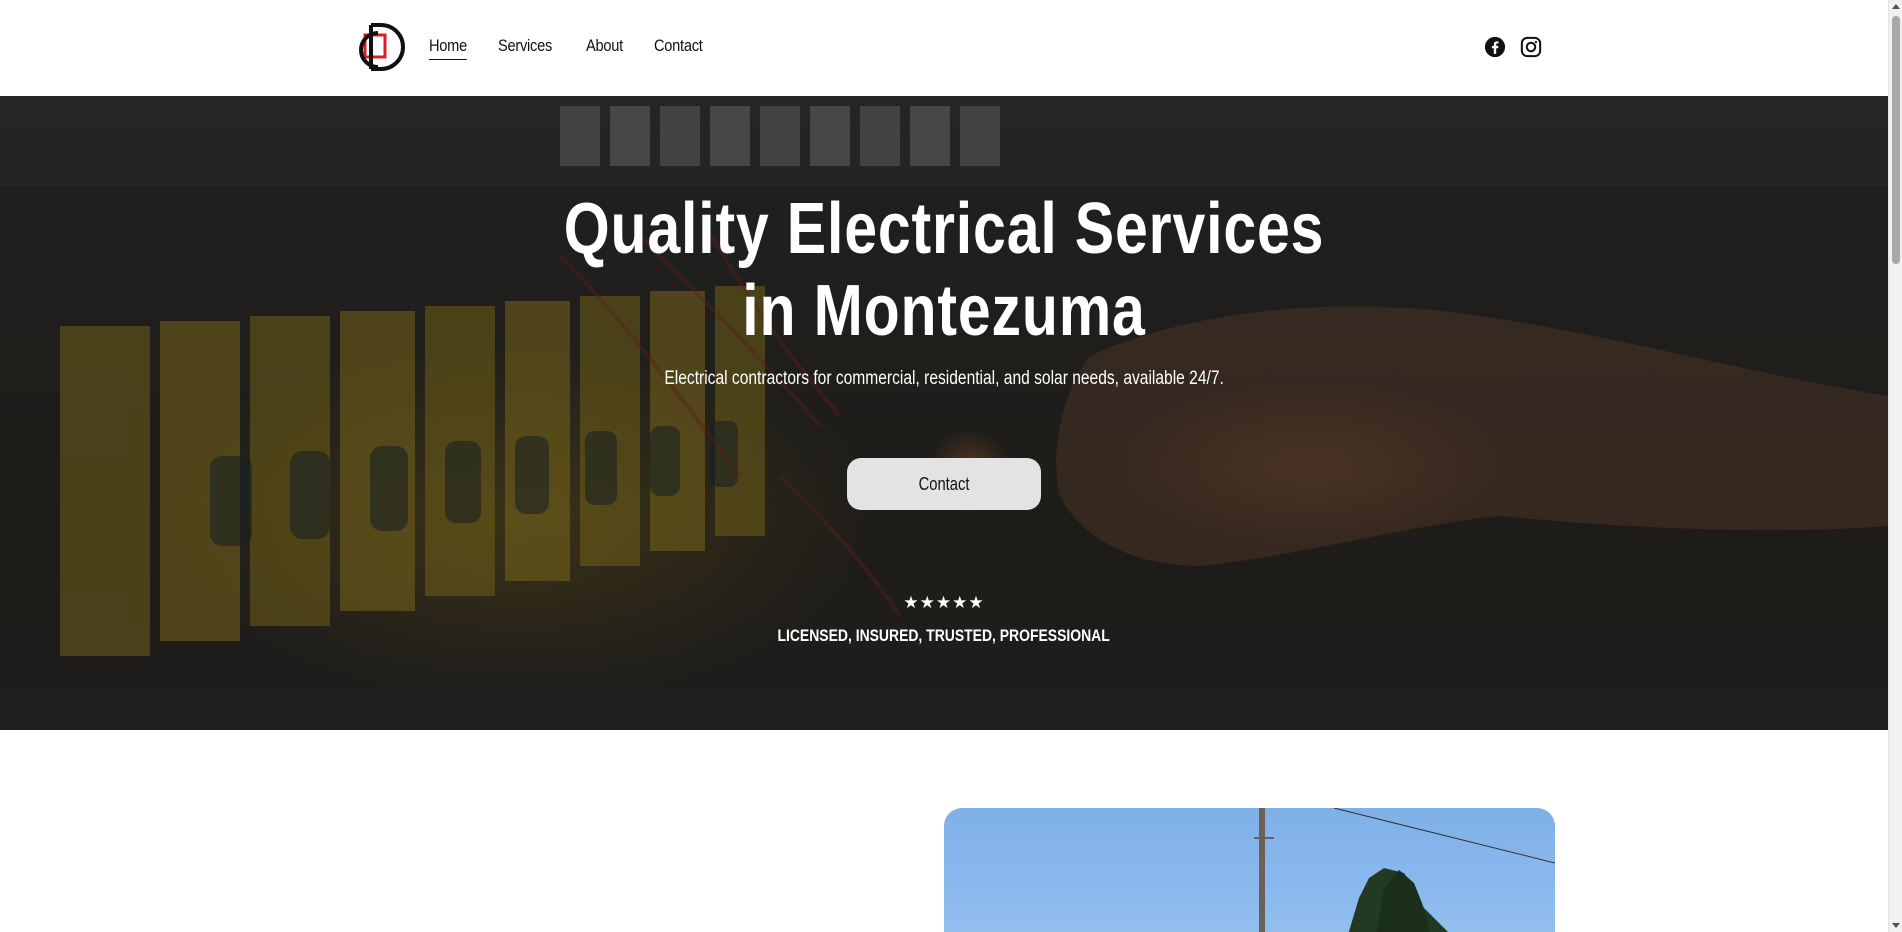 The image size is (1902, 932). What do you see at coordinates (944, 311) in the screenshot?
I see `hero-title-line-2: in Montezuma` at bounding box center [944, 311].